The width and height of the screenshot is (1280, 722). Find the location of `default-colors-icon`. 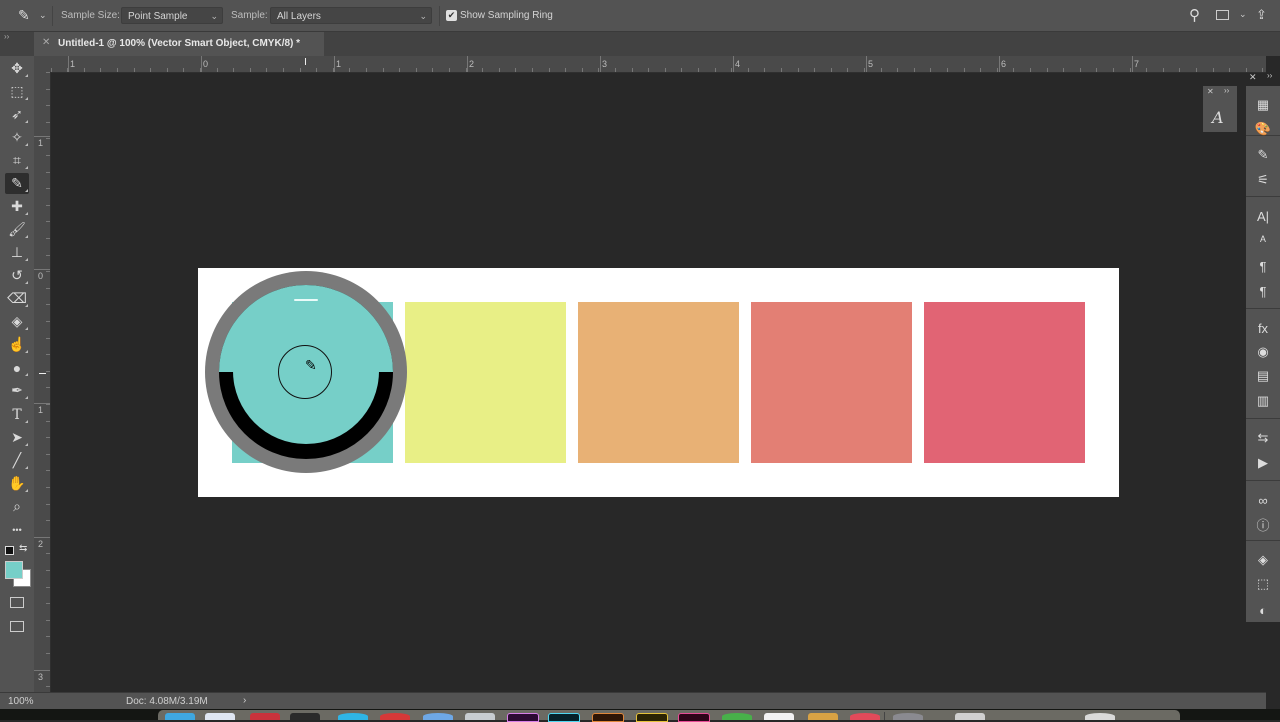

default-colors-icon is located at coordinates (9, 550).